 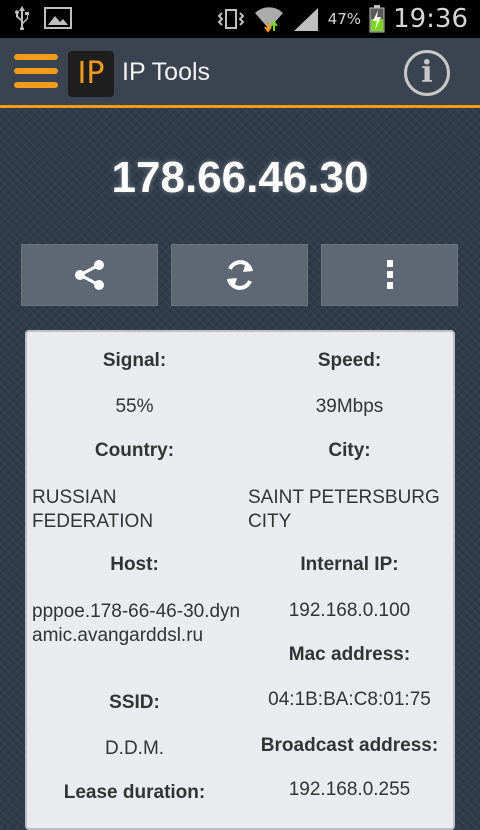 What do you see at coordinates (91, 74) in the screenshot?
I see `app-logo: IP` at bounding box center [91, 74].